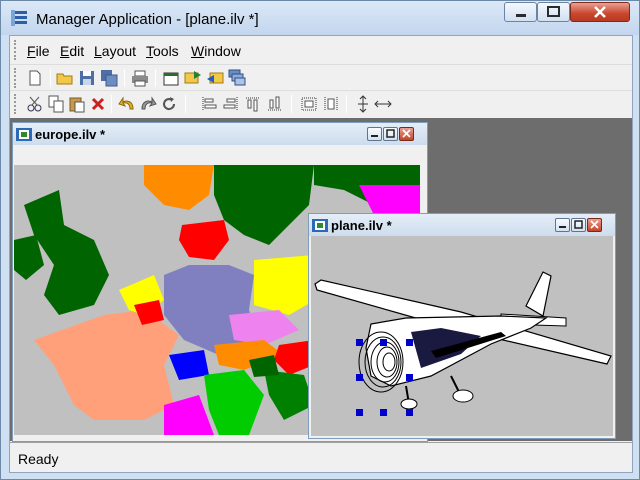  I want to click on menu-file: File, so click(38, 51).